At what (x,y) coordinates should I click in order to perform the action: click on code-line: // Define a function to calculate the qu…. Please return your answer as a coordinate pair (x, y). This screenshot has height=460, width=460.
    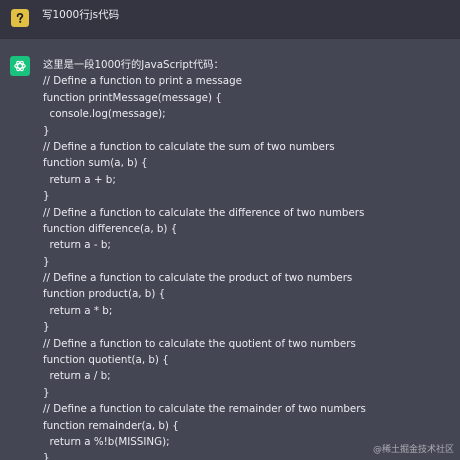
    Looking at the image, I should click on (199, 343).